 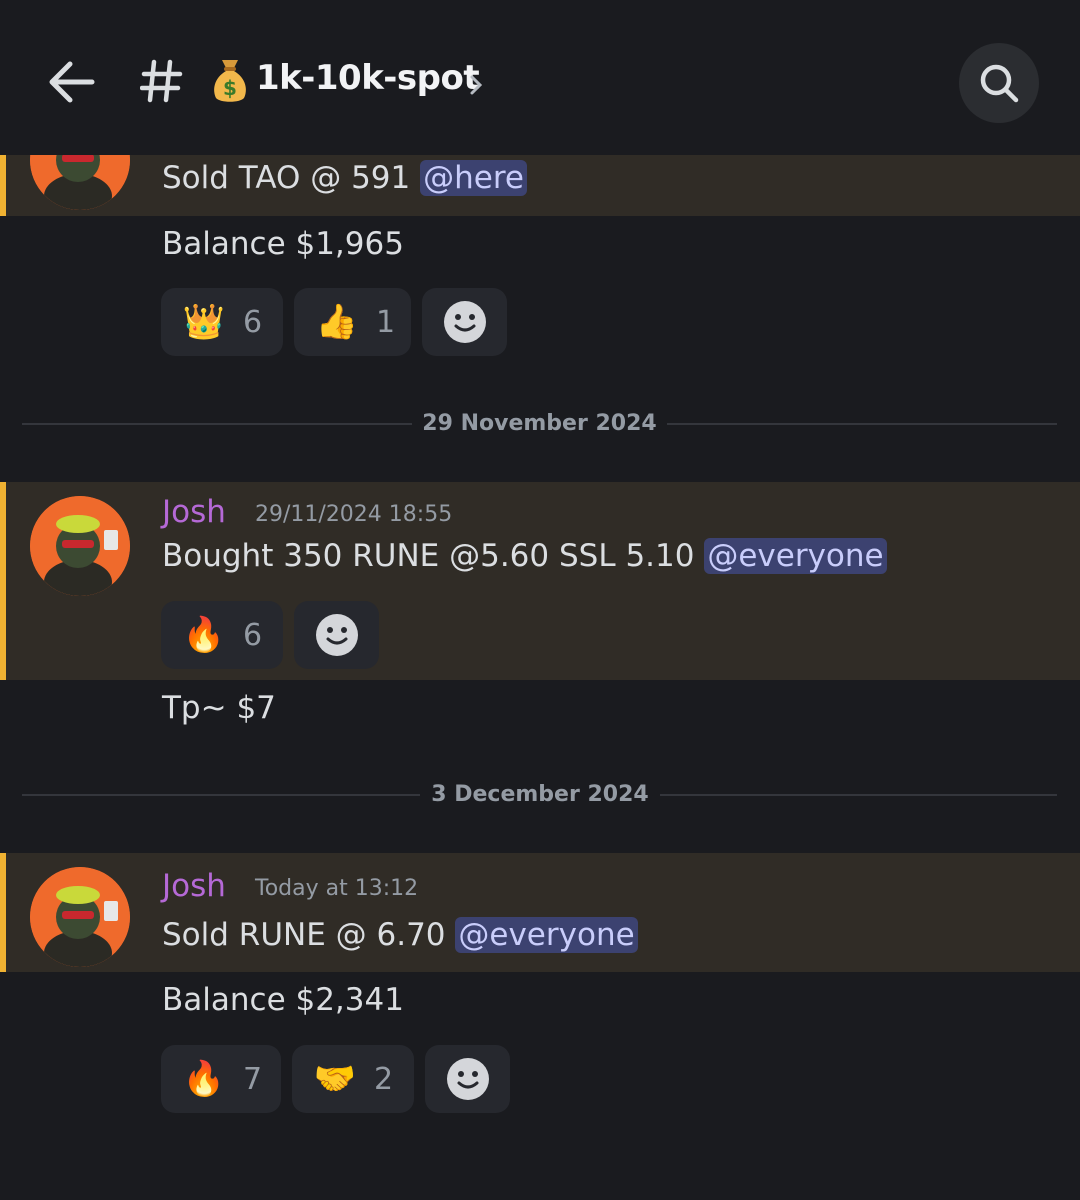 I want to click on search-button, so click(x=999, y=83).